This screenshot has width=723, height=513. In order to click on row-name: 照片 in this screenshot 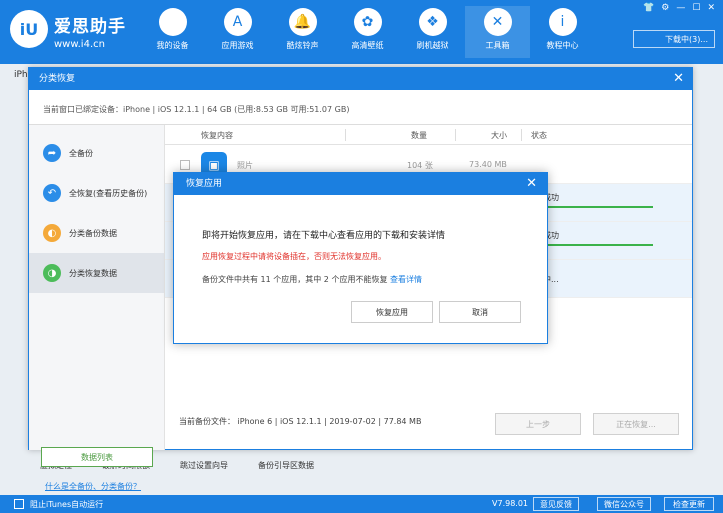, I will do `click(245, 165)`.